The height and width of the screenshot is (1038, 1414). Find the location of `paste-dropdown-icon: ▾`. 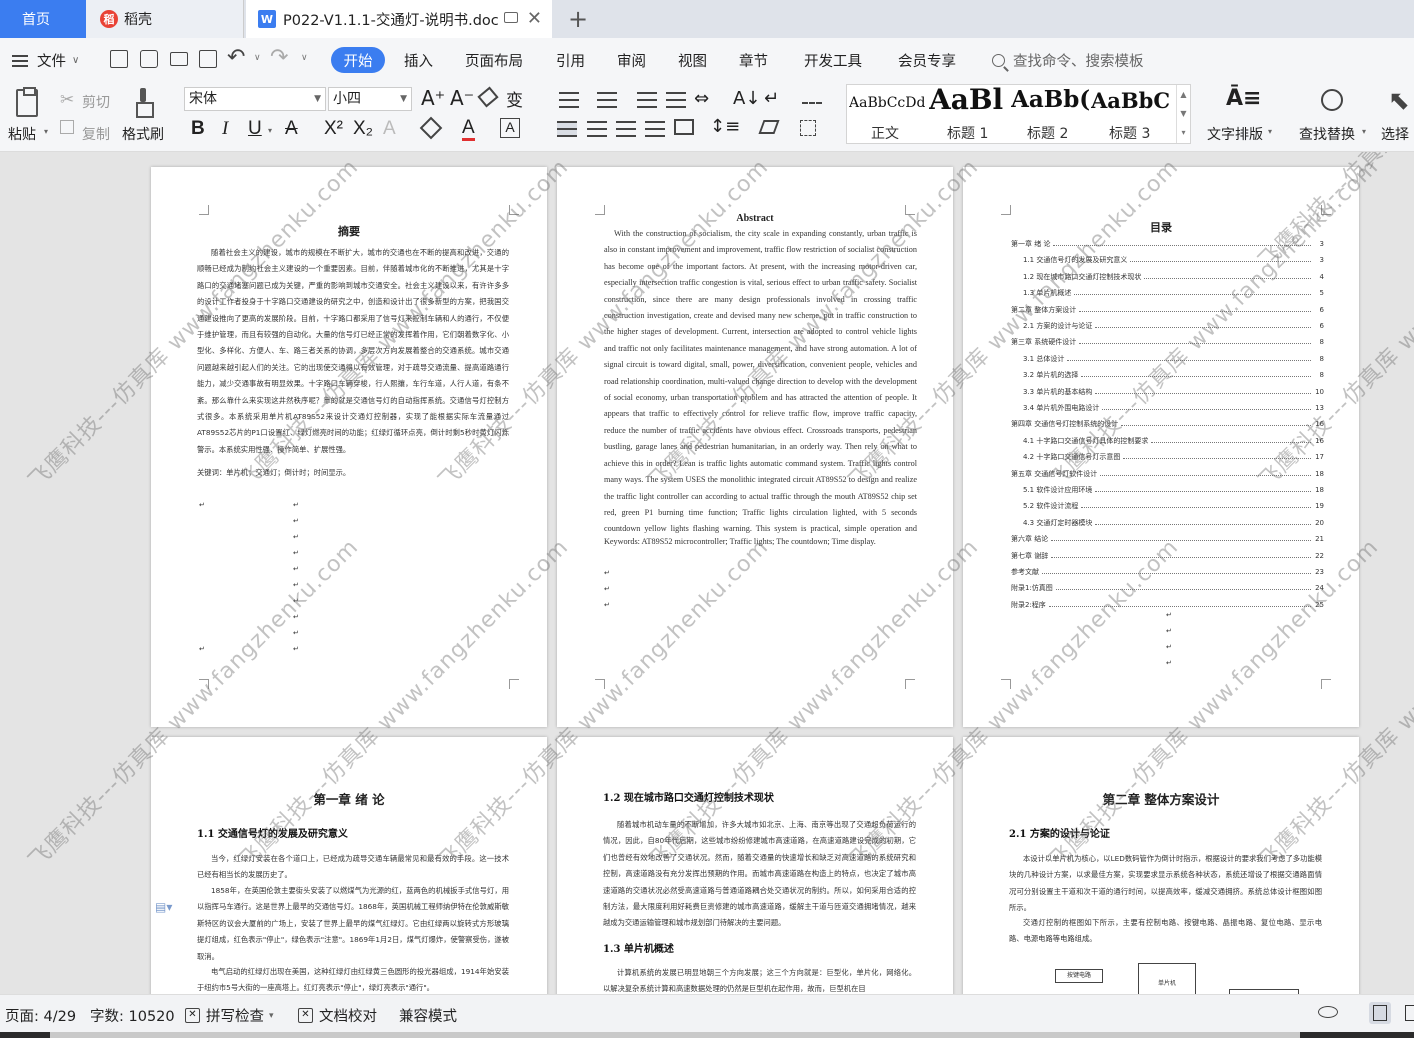

paste-dropdown-icon: ▾ is located at coordinates (46, 131).